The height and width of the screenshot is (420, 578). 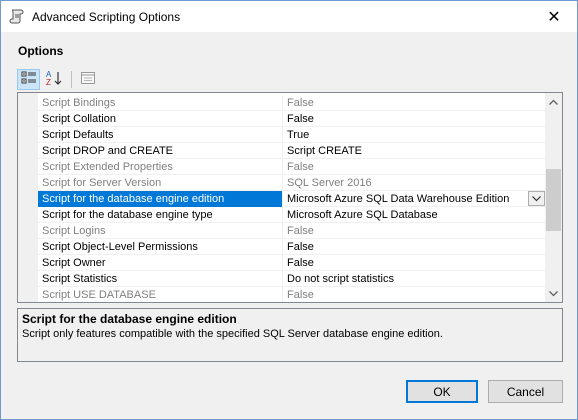 What do you see at coordinates (160, 279) in the screenshot?
I see `property-name: Script Statistics` at bounding box center [160, 279].